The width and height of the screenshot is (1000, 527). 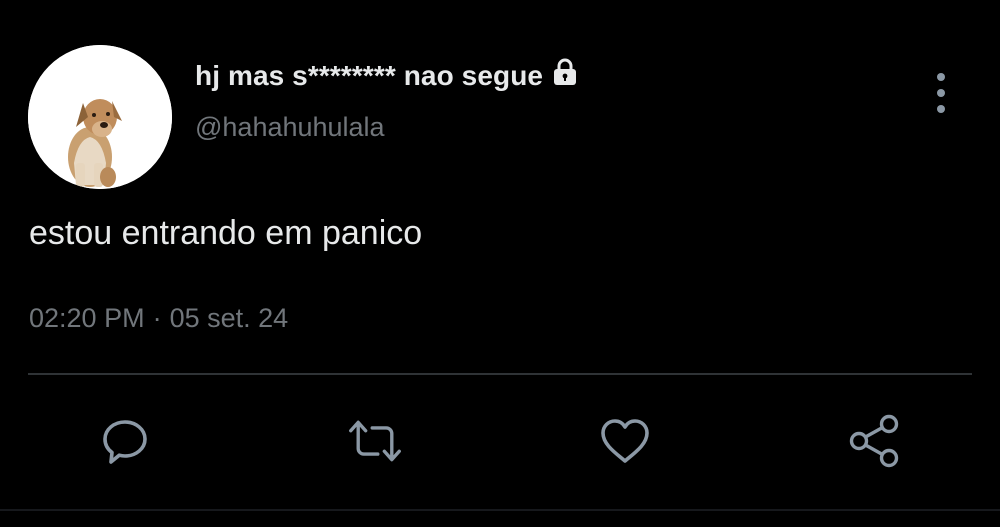 I want to click on divider, so click(x=500, y=374).